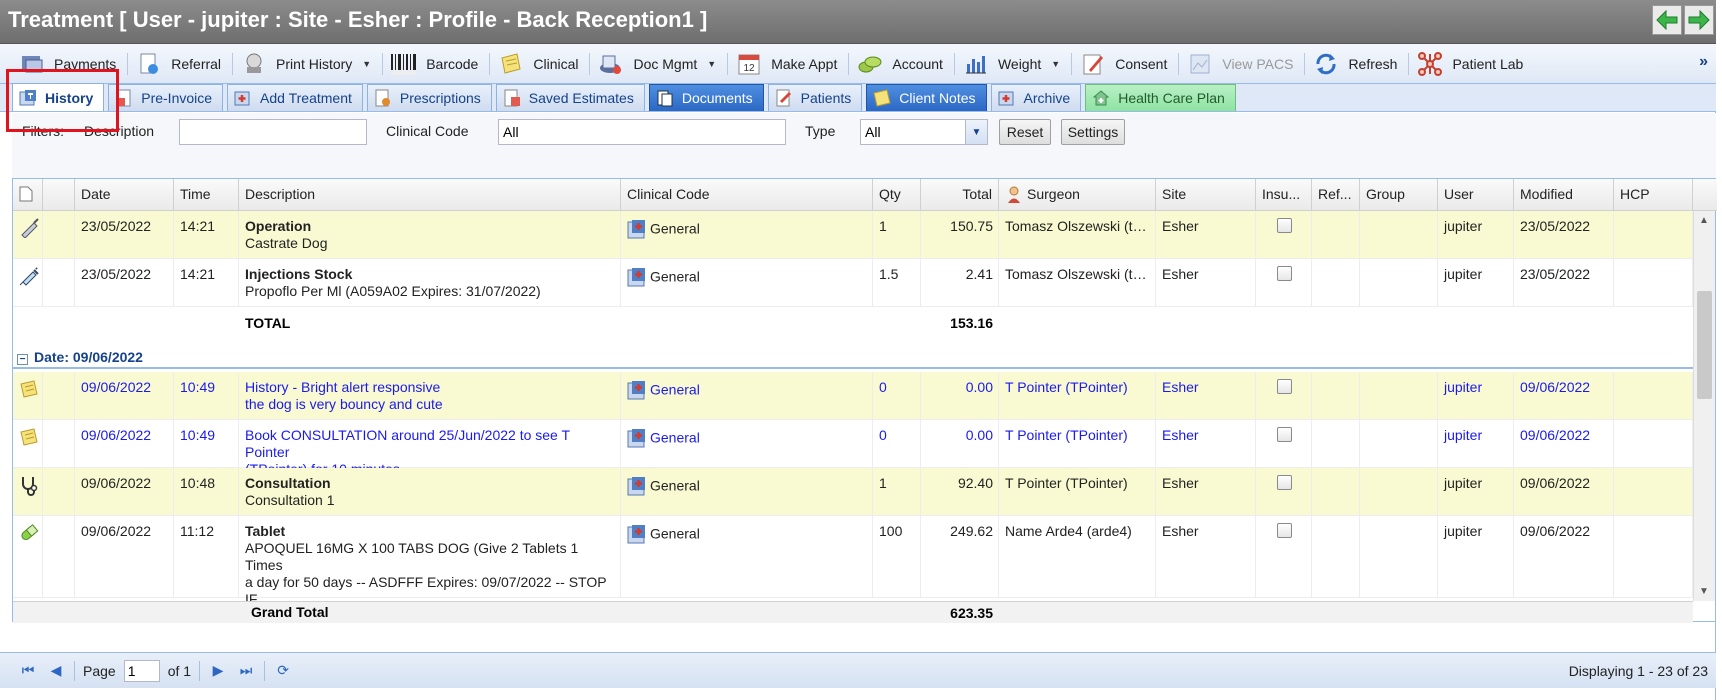 This screenshot has width=1722, height=700. Describe the element at coordinates (28, 671) in the screenshot. I see `first-page-icon: ⏮` at that location.